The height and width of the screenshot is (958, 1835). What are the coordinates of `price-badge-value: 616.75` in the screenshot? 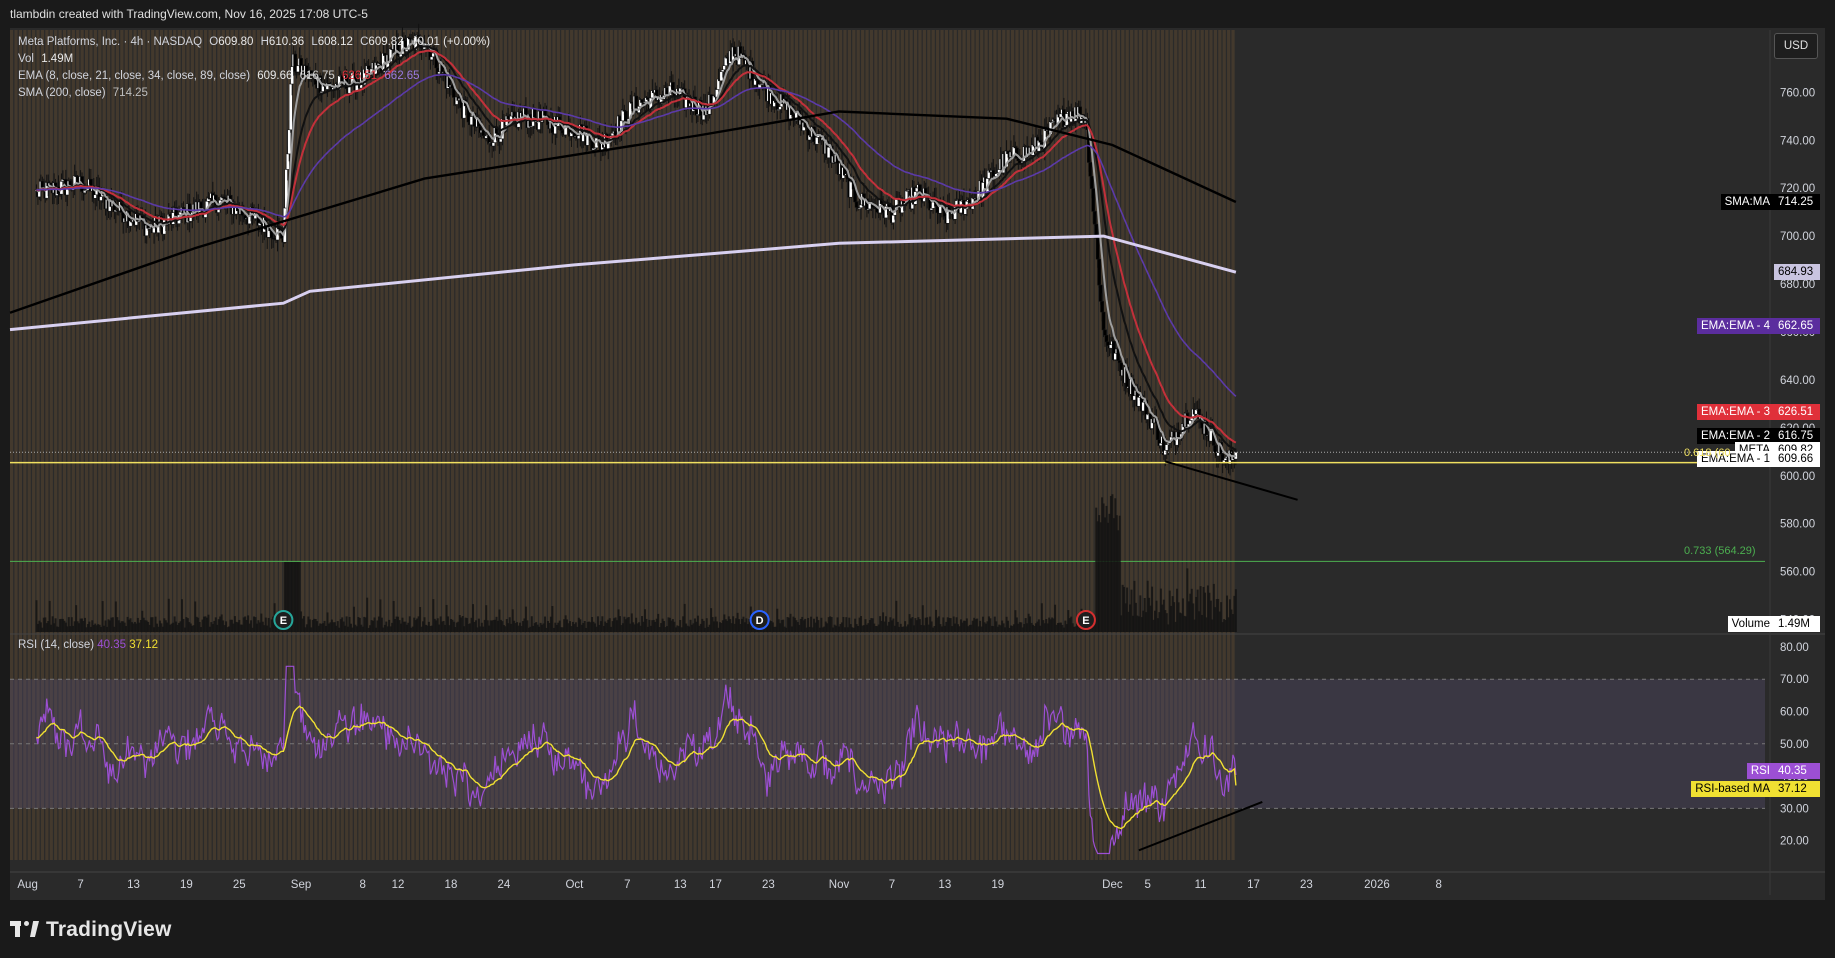 It's located at (1797, 435).